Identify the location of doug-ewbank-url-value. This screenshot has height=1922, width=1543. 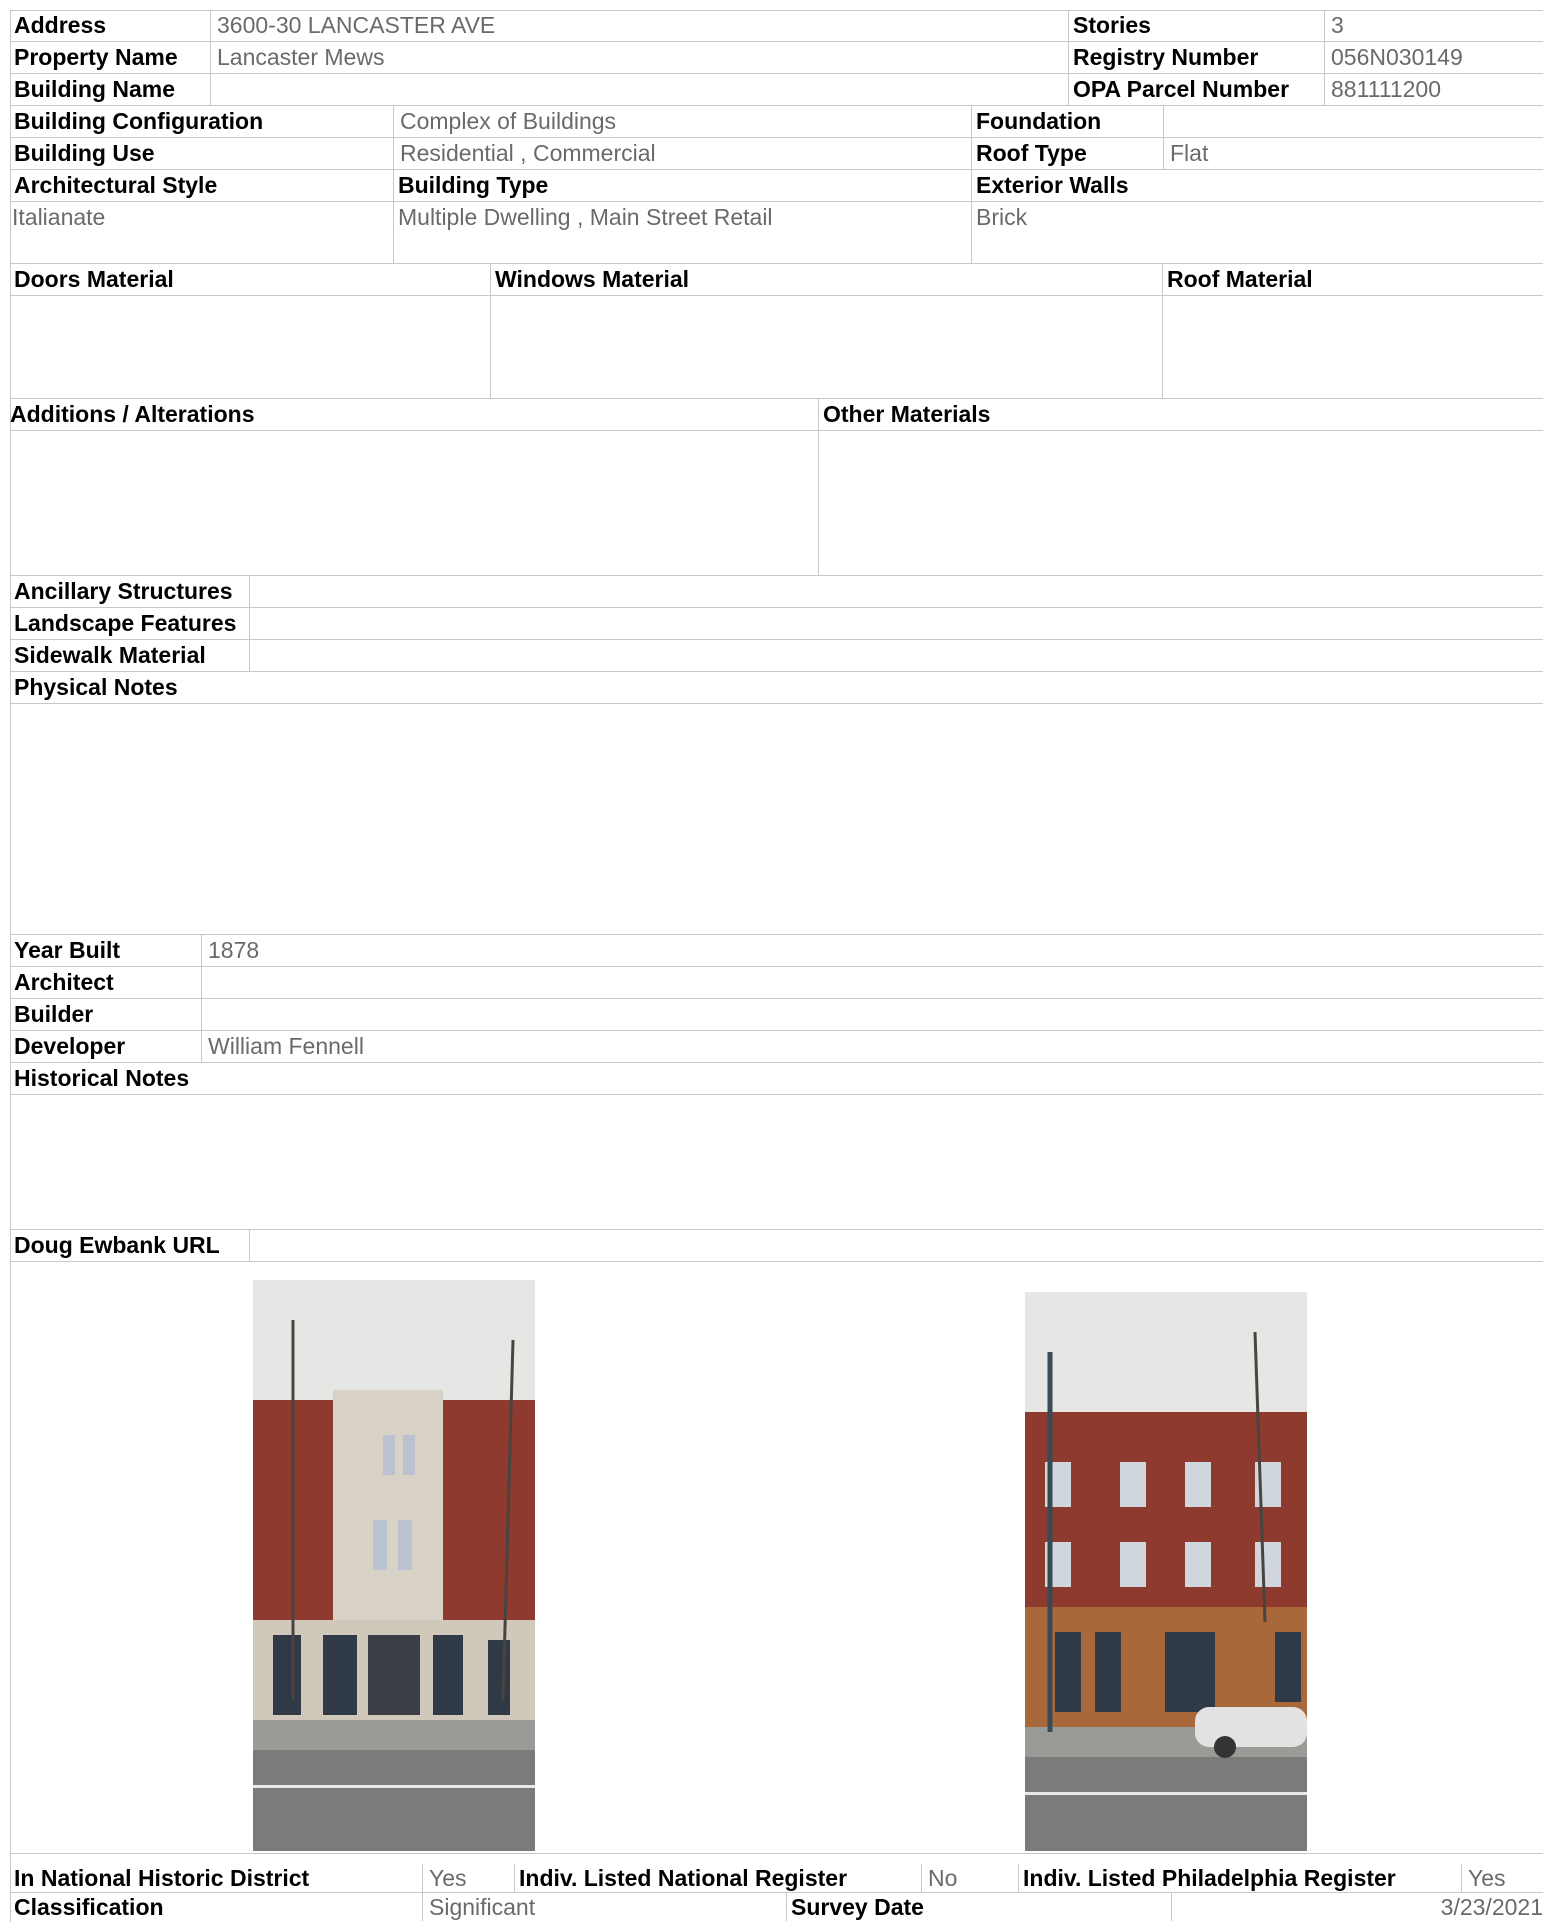
(896, 1245).